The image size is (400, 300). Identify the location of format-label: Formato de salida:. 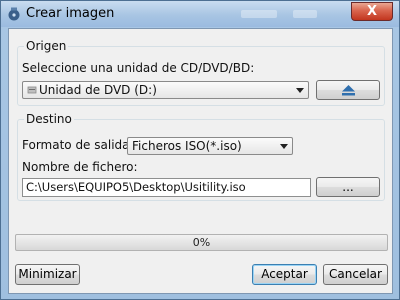
(78, 145).